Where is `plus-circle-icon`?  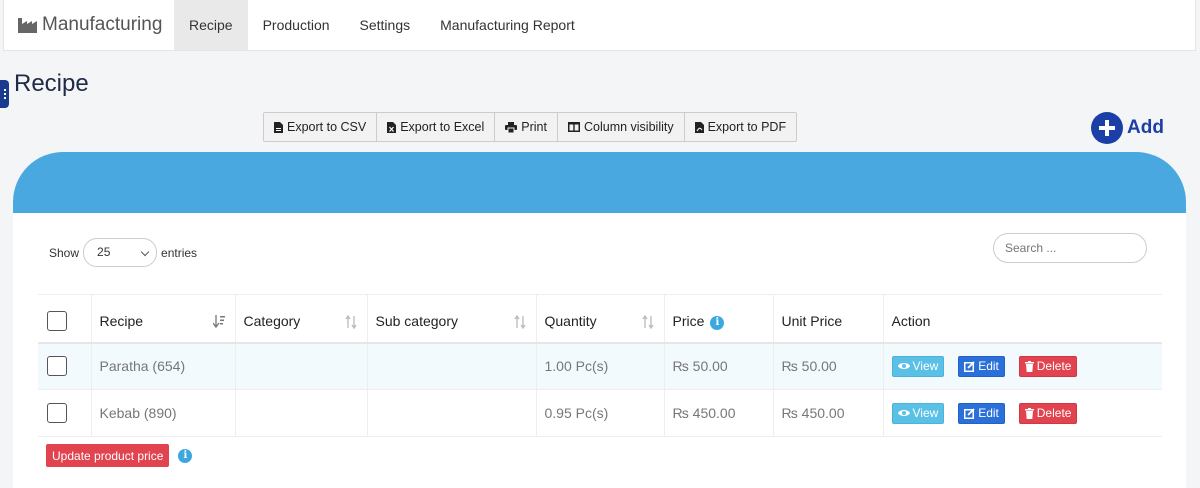 plus-circle-icon is located at coordinates (1107, 128).